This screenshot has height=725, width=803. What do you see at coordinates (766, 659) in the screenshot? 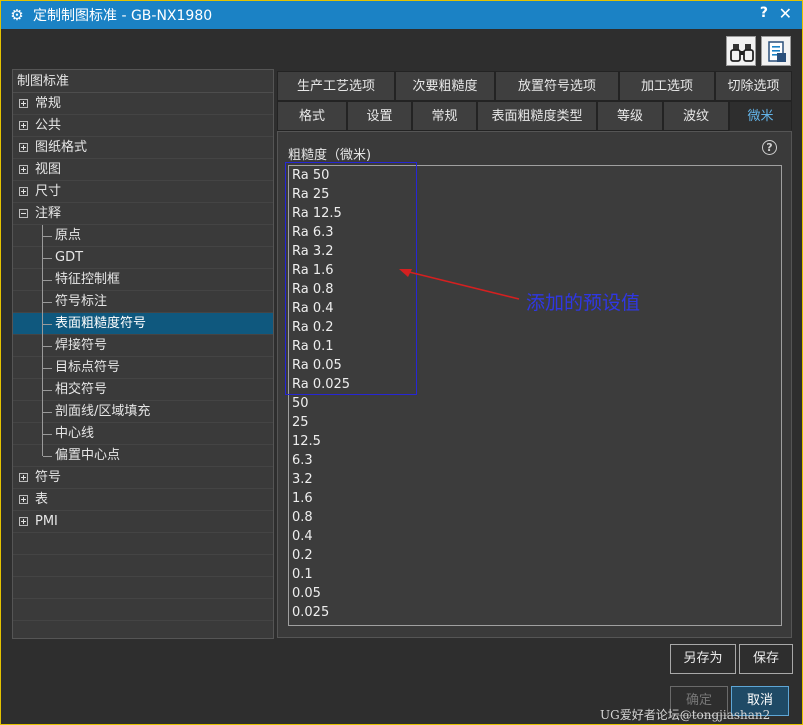
I see `save-button: 保存` at bounding box center [766, 659].